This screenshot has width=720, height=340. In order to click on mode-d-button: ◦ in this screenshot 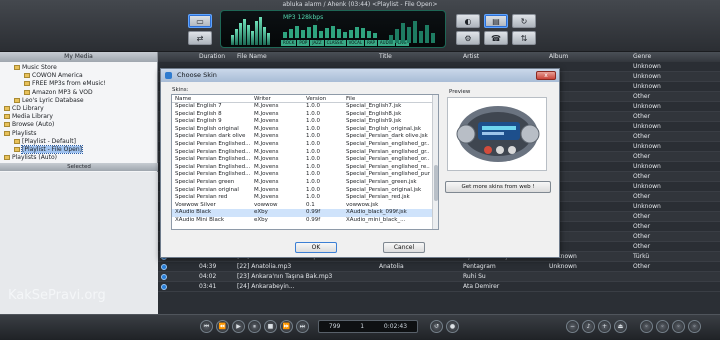, I will do `click(694, 326)`.